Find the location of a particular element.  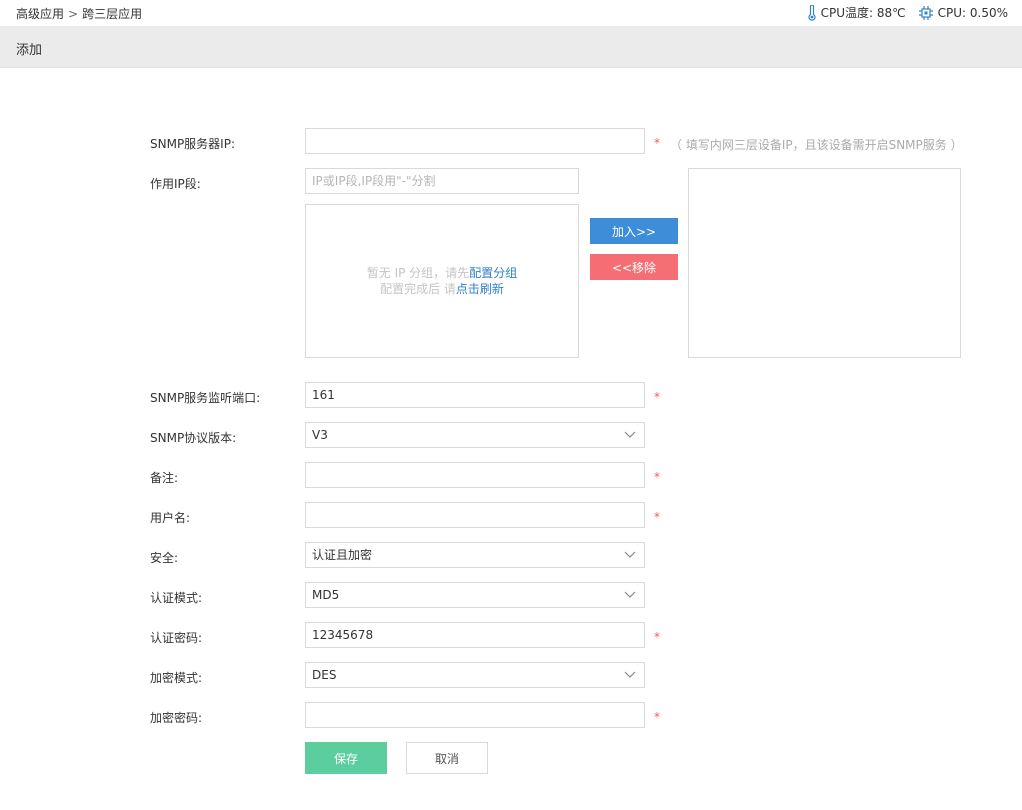

ip-group-list: 暂无 IP 分组，请先配置分组 配置完成后 请点击刷新 is located at coordinates (442, 281).